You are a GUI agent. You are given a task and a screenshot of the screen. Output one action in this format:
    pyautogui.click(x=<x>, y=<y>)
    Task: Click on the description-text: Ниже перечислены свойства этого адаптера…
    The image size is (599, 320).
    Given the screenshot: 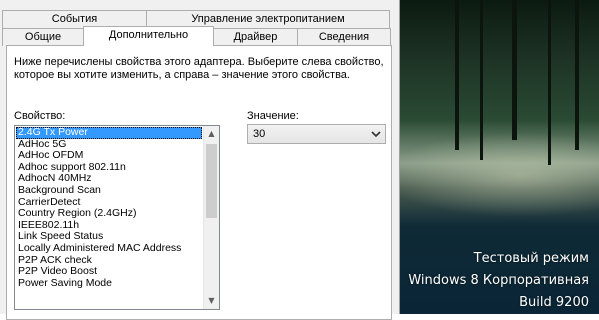 What is the action you would take?
    pyautogui.click(x=199, y=68)
    